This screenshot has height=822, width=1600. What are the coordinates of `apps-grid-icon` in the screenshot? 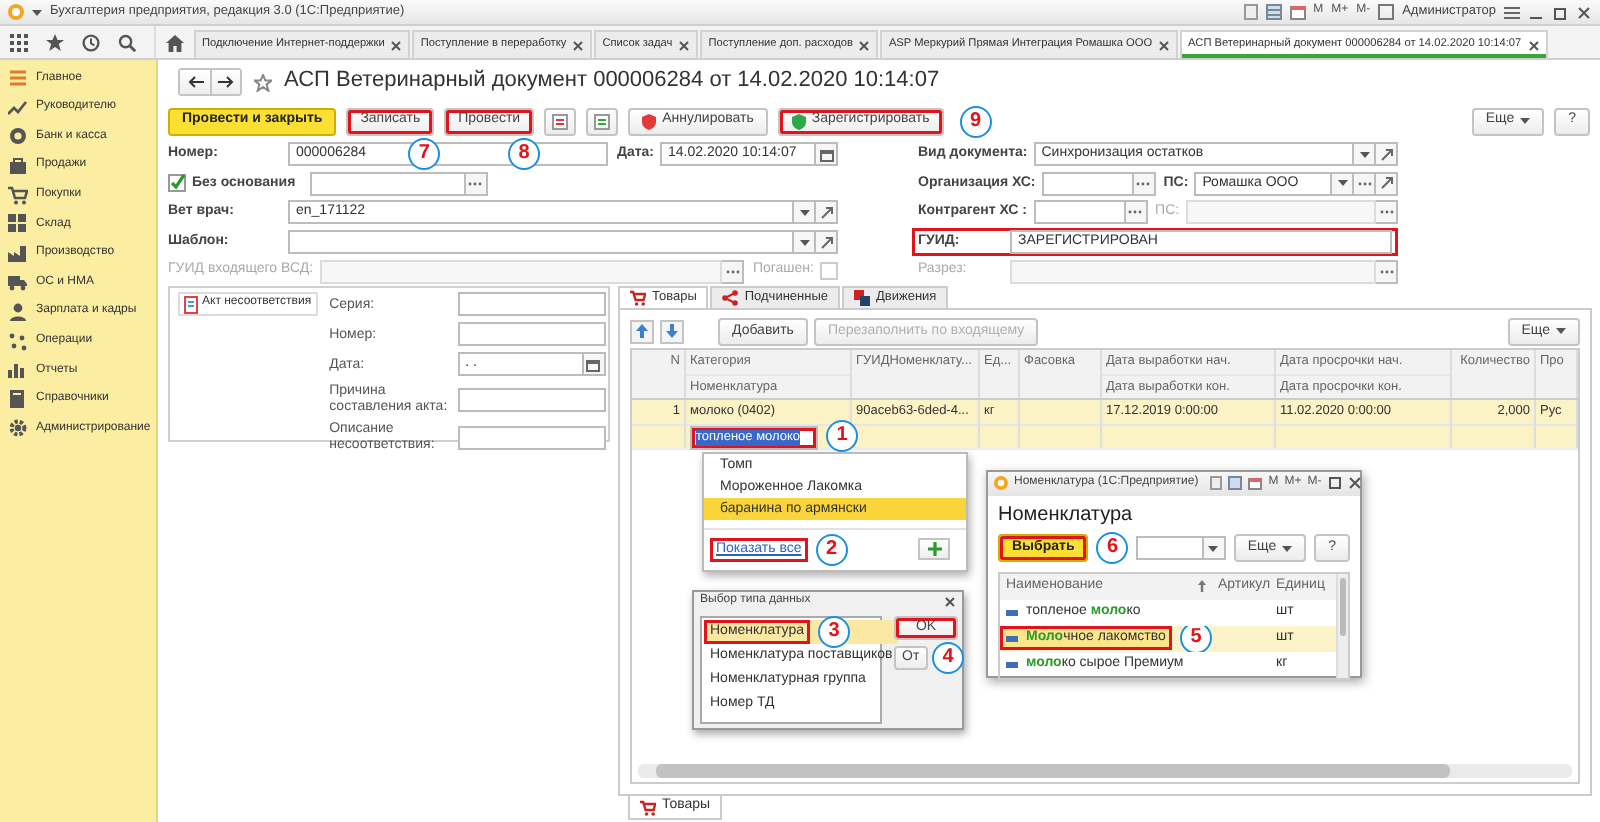 It's located at (19, 42).